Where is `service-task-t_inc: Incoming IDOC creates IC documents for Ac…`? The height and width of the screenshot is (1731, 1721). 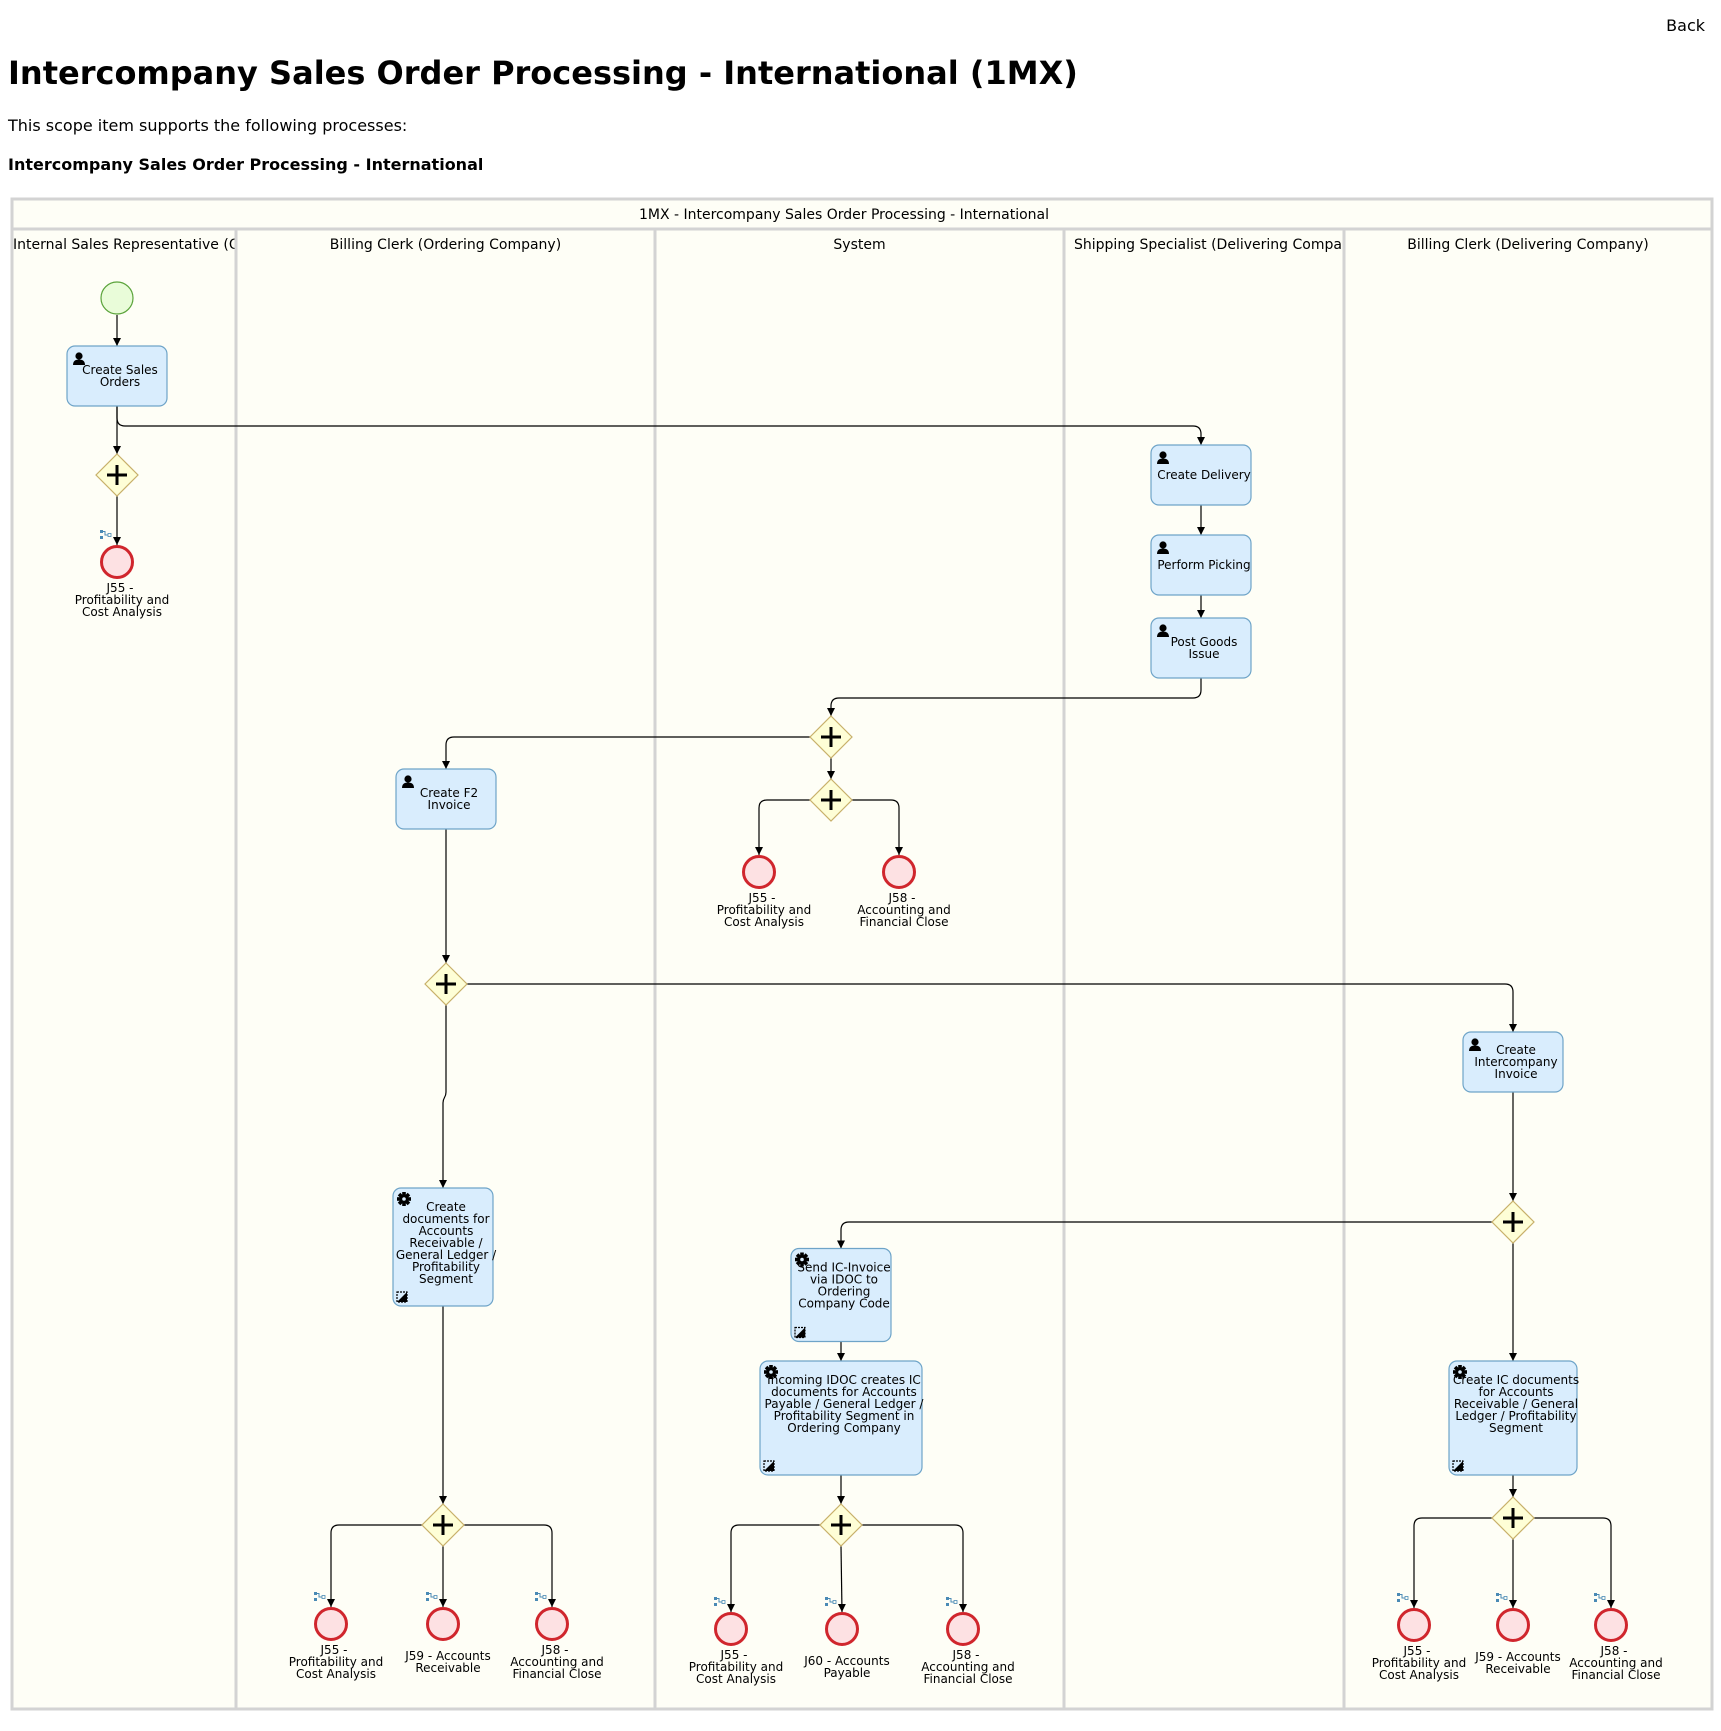
service-task-t_inc: Incoming IDOC creates IC documents for Ac… is located at coordinates (842, 1418).